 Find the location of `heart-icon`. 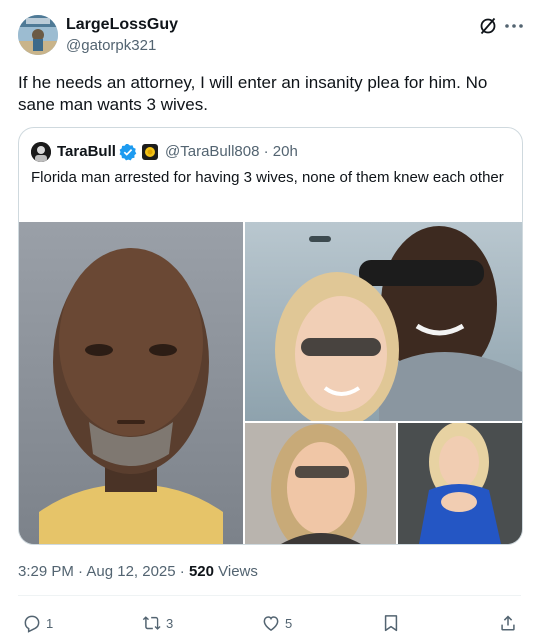

heart-icon is located at coordinates (271, 623).